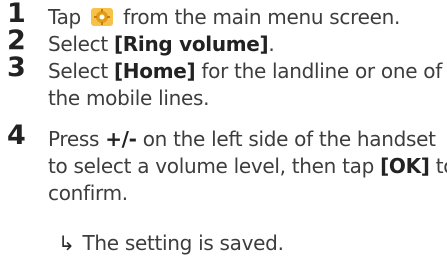 This screenshot has width=447, height=264. Describe the element at coordinates (16, 14) in the screenshot. I see `step-number: 1` at that location.